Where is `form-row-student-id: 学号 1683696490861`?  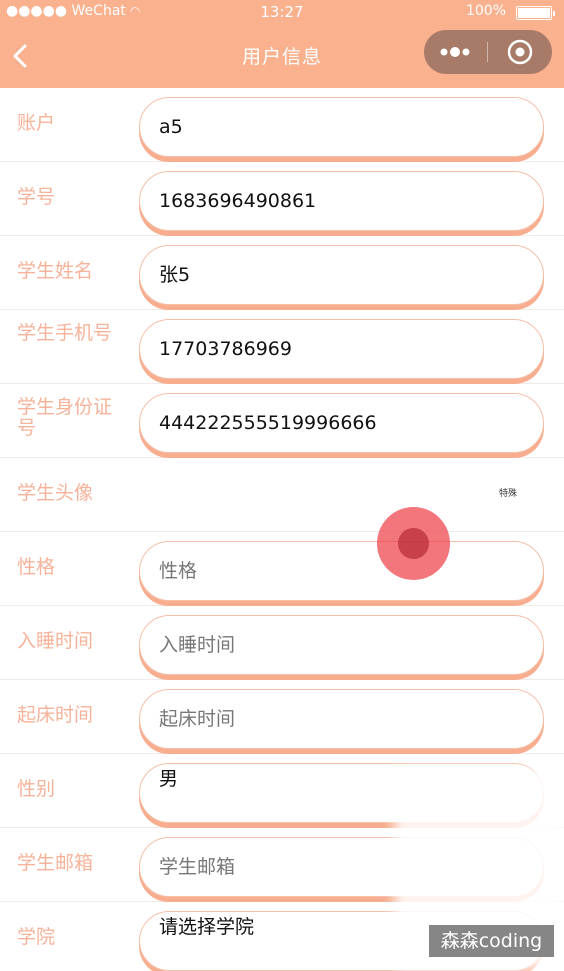 form-row-student-id: 学号 1683696490861 is located at coordinates (282, 199).